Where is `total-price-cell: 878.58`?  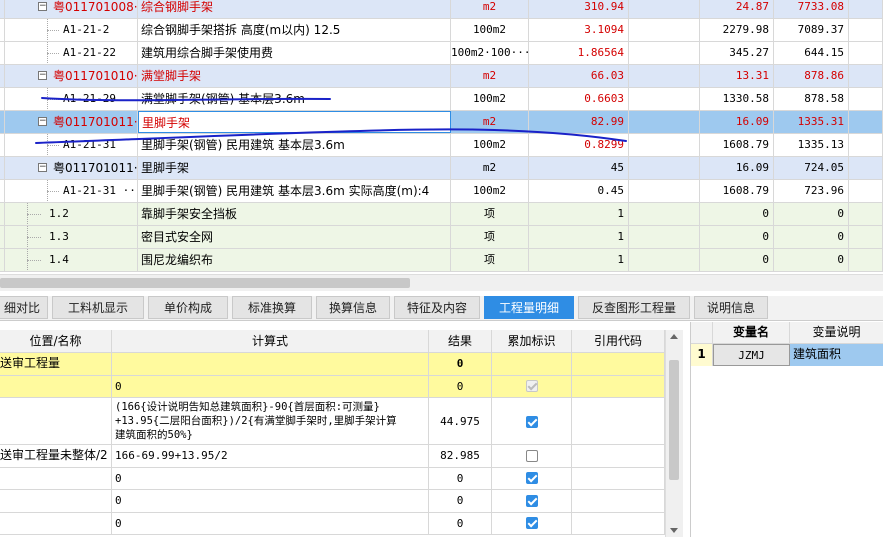
total-price-cell: 878.58 is located at coordinates (811, 99).